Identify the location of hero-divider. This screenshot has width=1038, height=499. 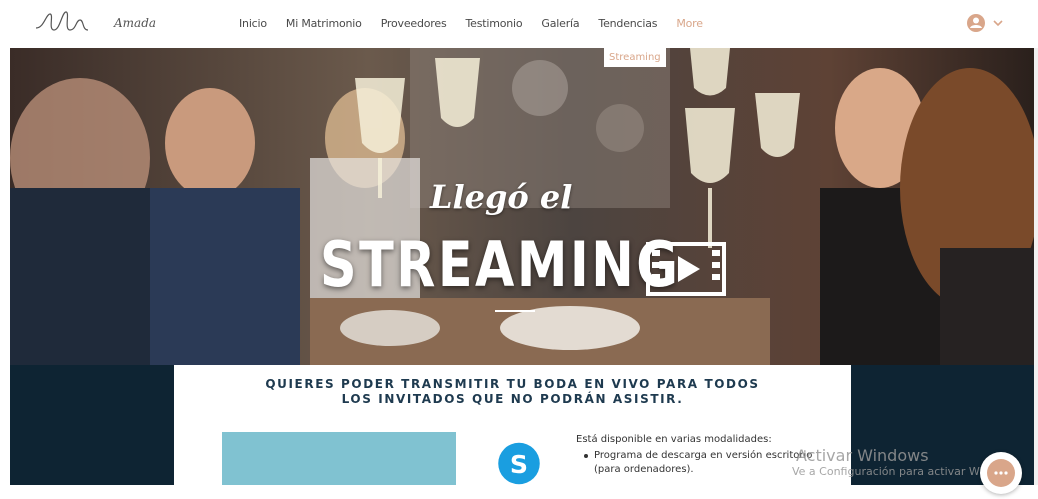
(515, 311).